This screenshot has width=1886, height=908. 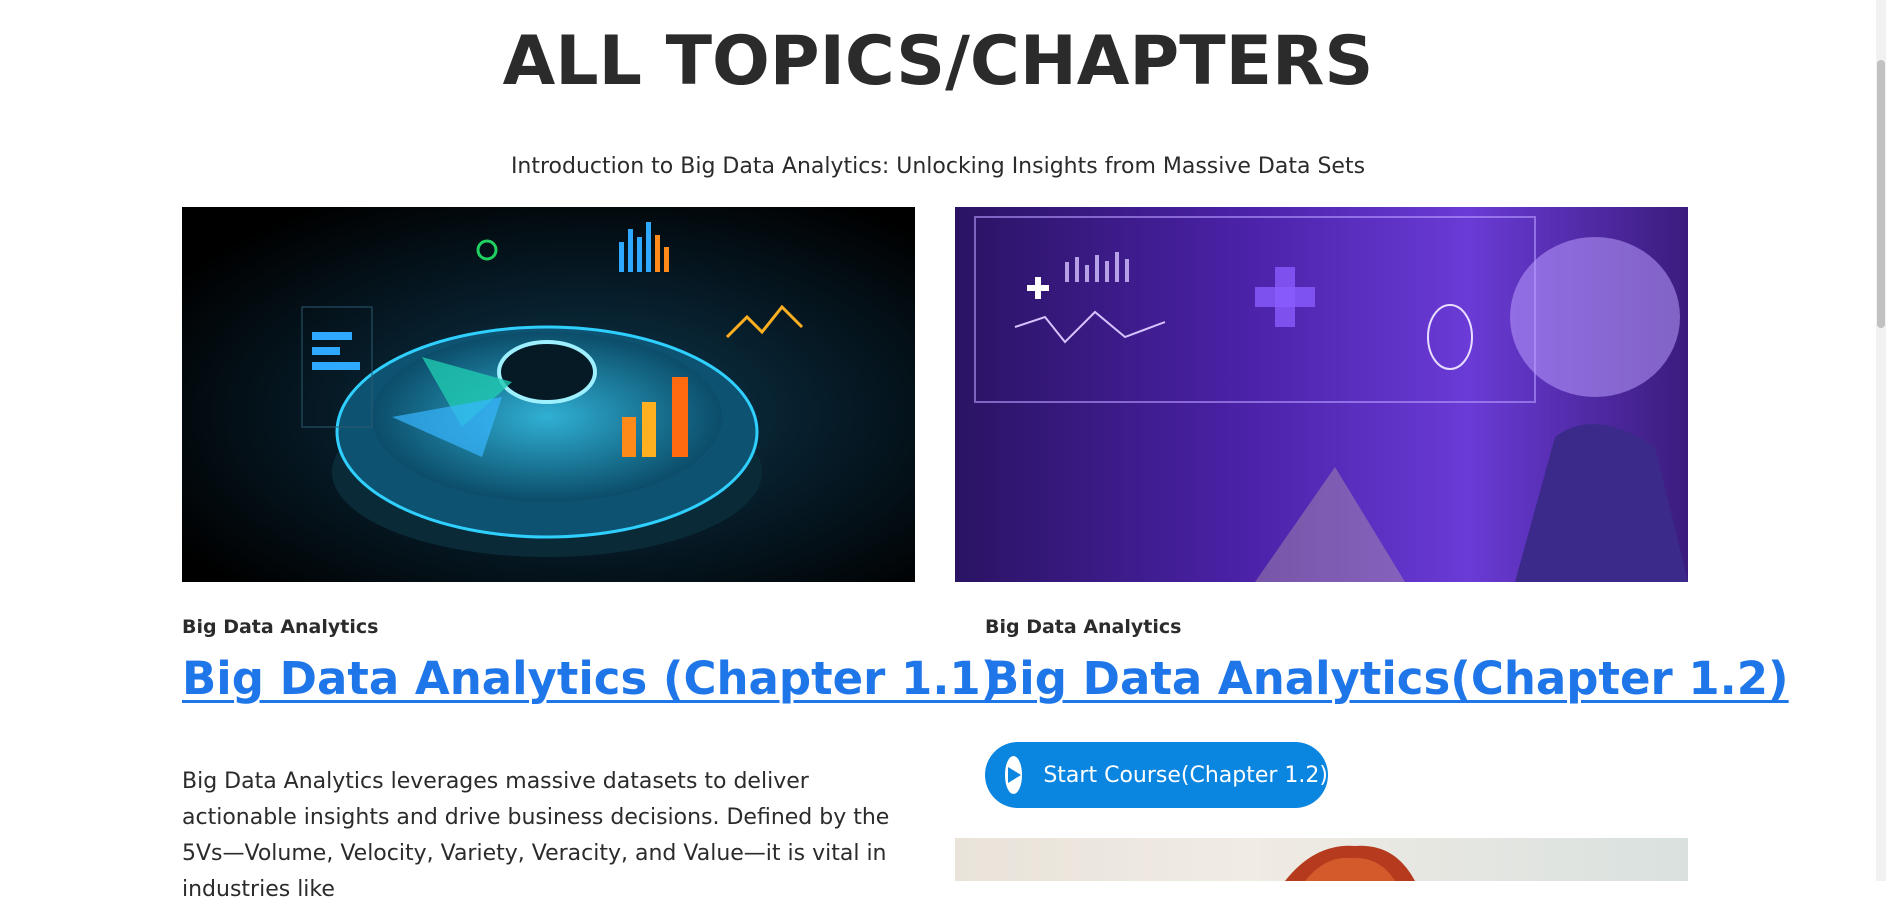 I want to click on start-course-button: Start Course(Chapter 1.2), so click(x=1156, y=775).